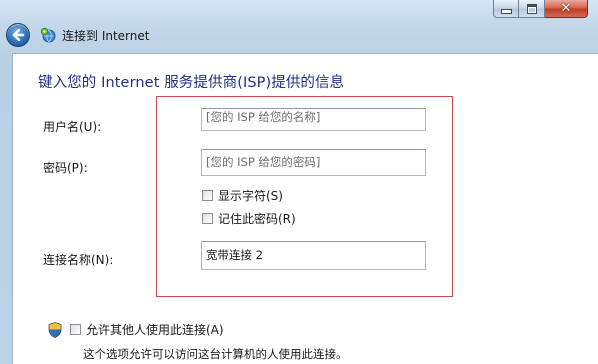  What do you see at coordinates (65, 168) in the screenshot?
I see `password-label: 密码(P):` at bounding box center [65, 168].